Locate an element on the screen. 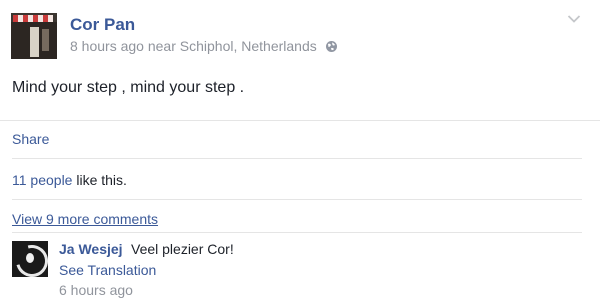  post-timestamp: 8 hours ago is located at coordinates (107, 46).